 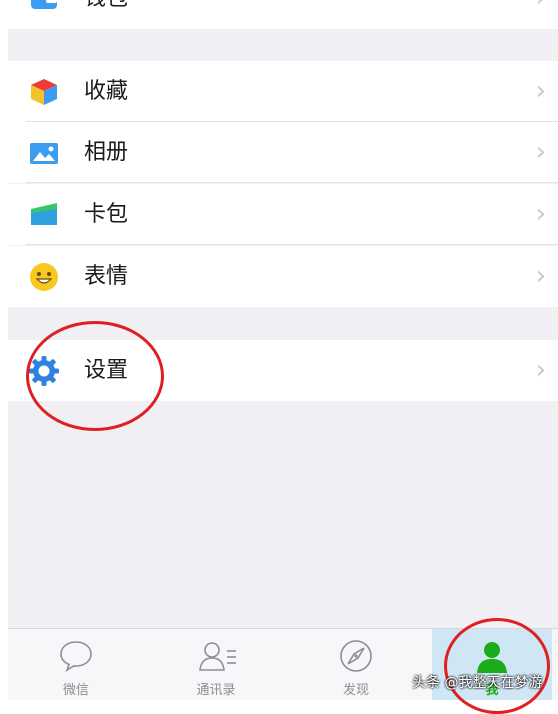 What do you see at coordinates (216, 690) in the screenshot?
I see `tab-label-contacts: 通讯录` at bounding box center [216, 690].